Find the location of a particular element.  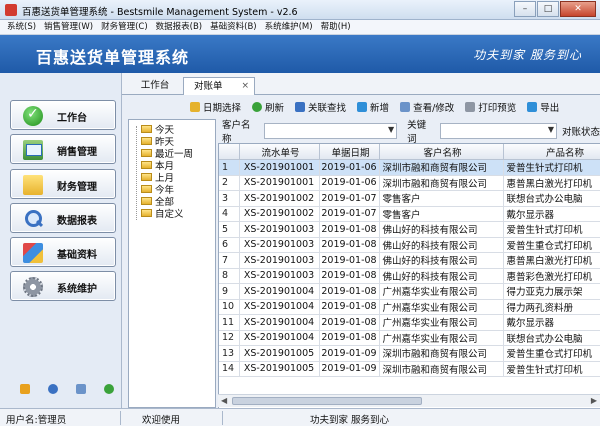

clock-icon is located at coordinates (53, 389).